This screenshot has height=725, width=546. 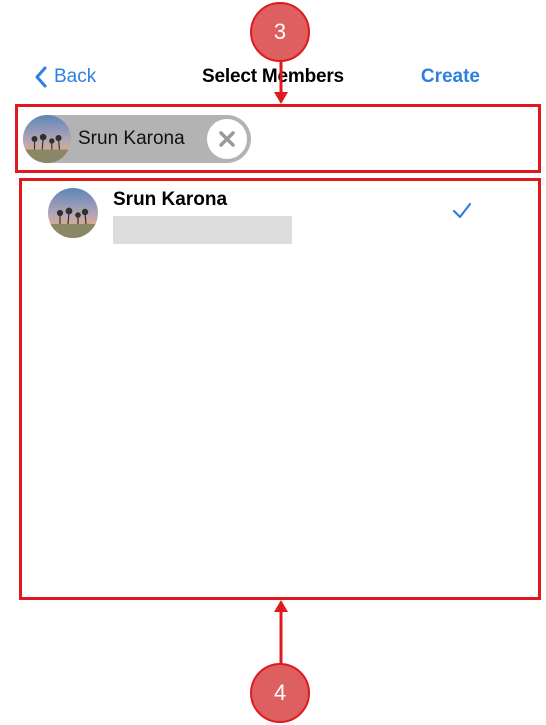 I want to click on annotation-arrow-up, so click(x=281, y=632).